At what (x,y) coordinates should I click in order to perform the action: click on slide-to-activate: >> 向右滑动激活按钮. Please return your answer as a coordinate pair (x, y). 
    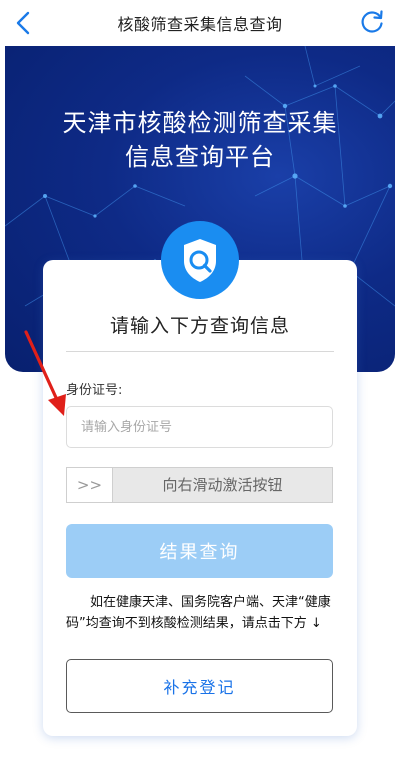
    Looking at the image, I should click on (199, 485).